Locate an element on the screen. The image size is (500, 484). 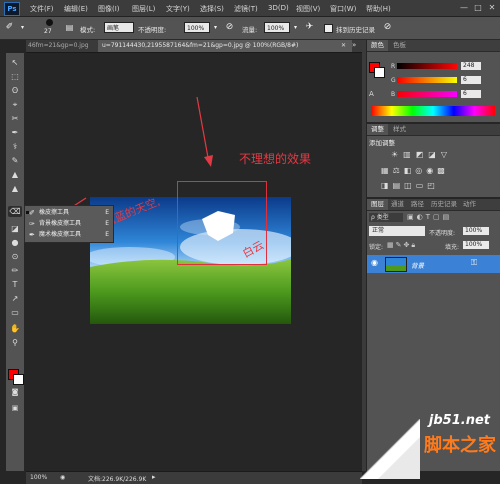
brush-panel-icon: ▤ is located at coordinates (69, 27).